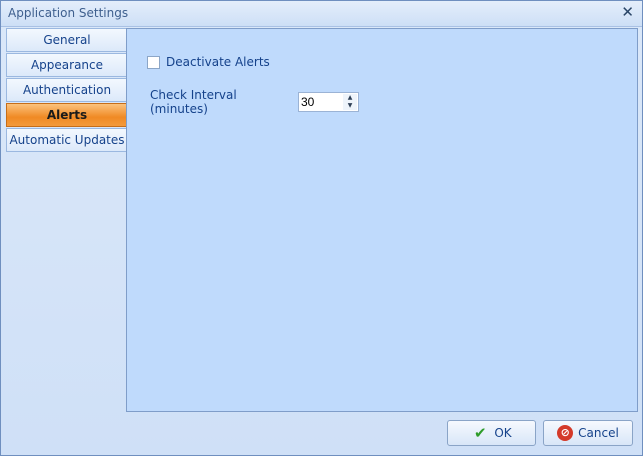  I want to click on tab-authentication: Authentication, so click(66, 90).